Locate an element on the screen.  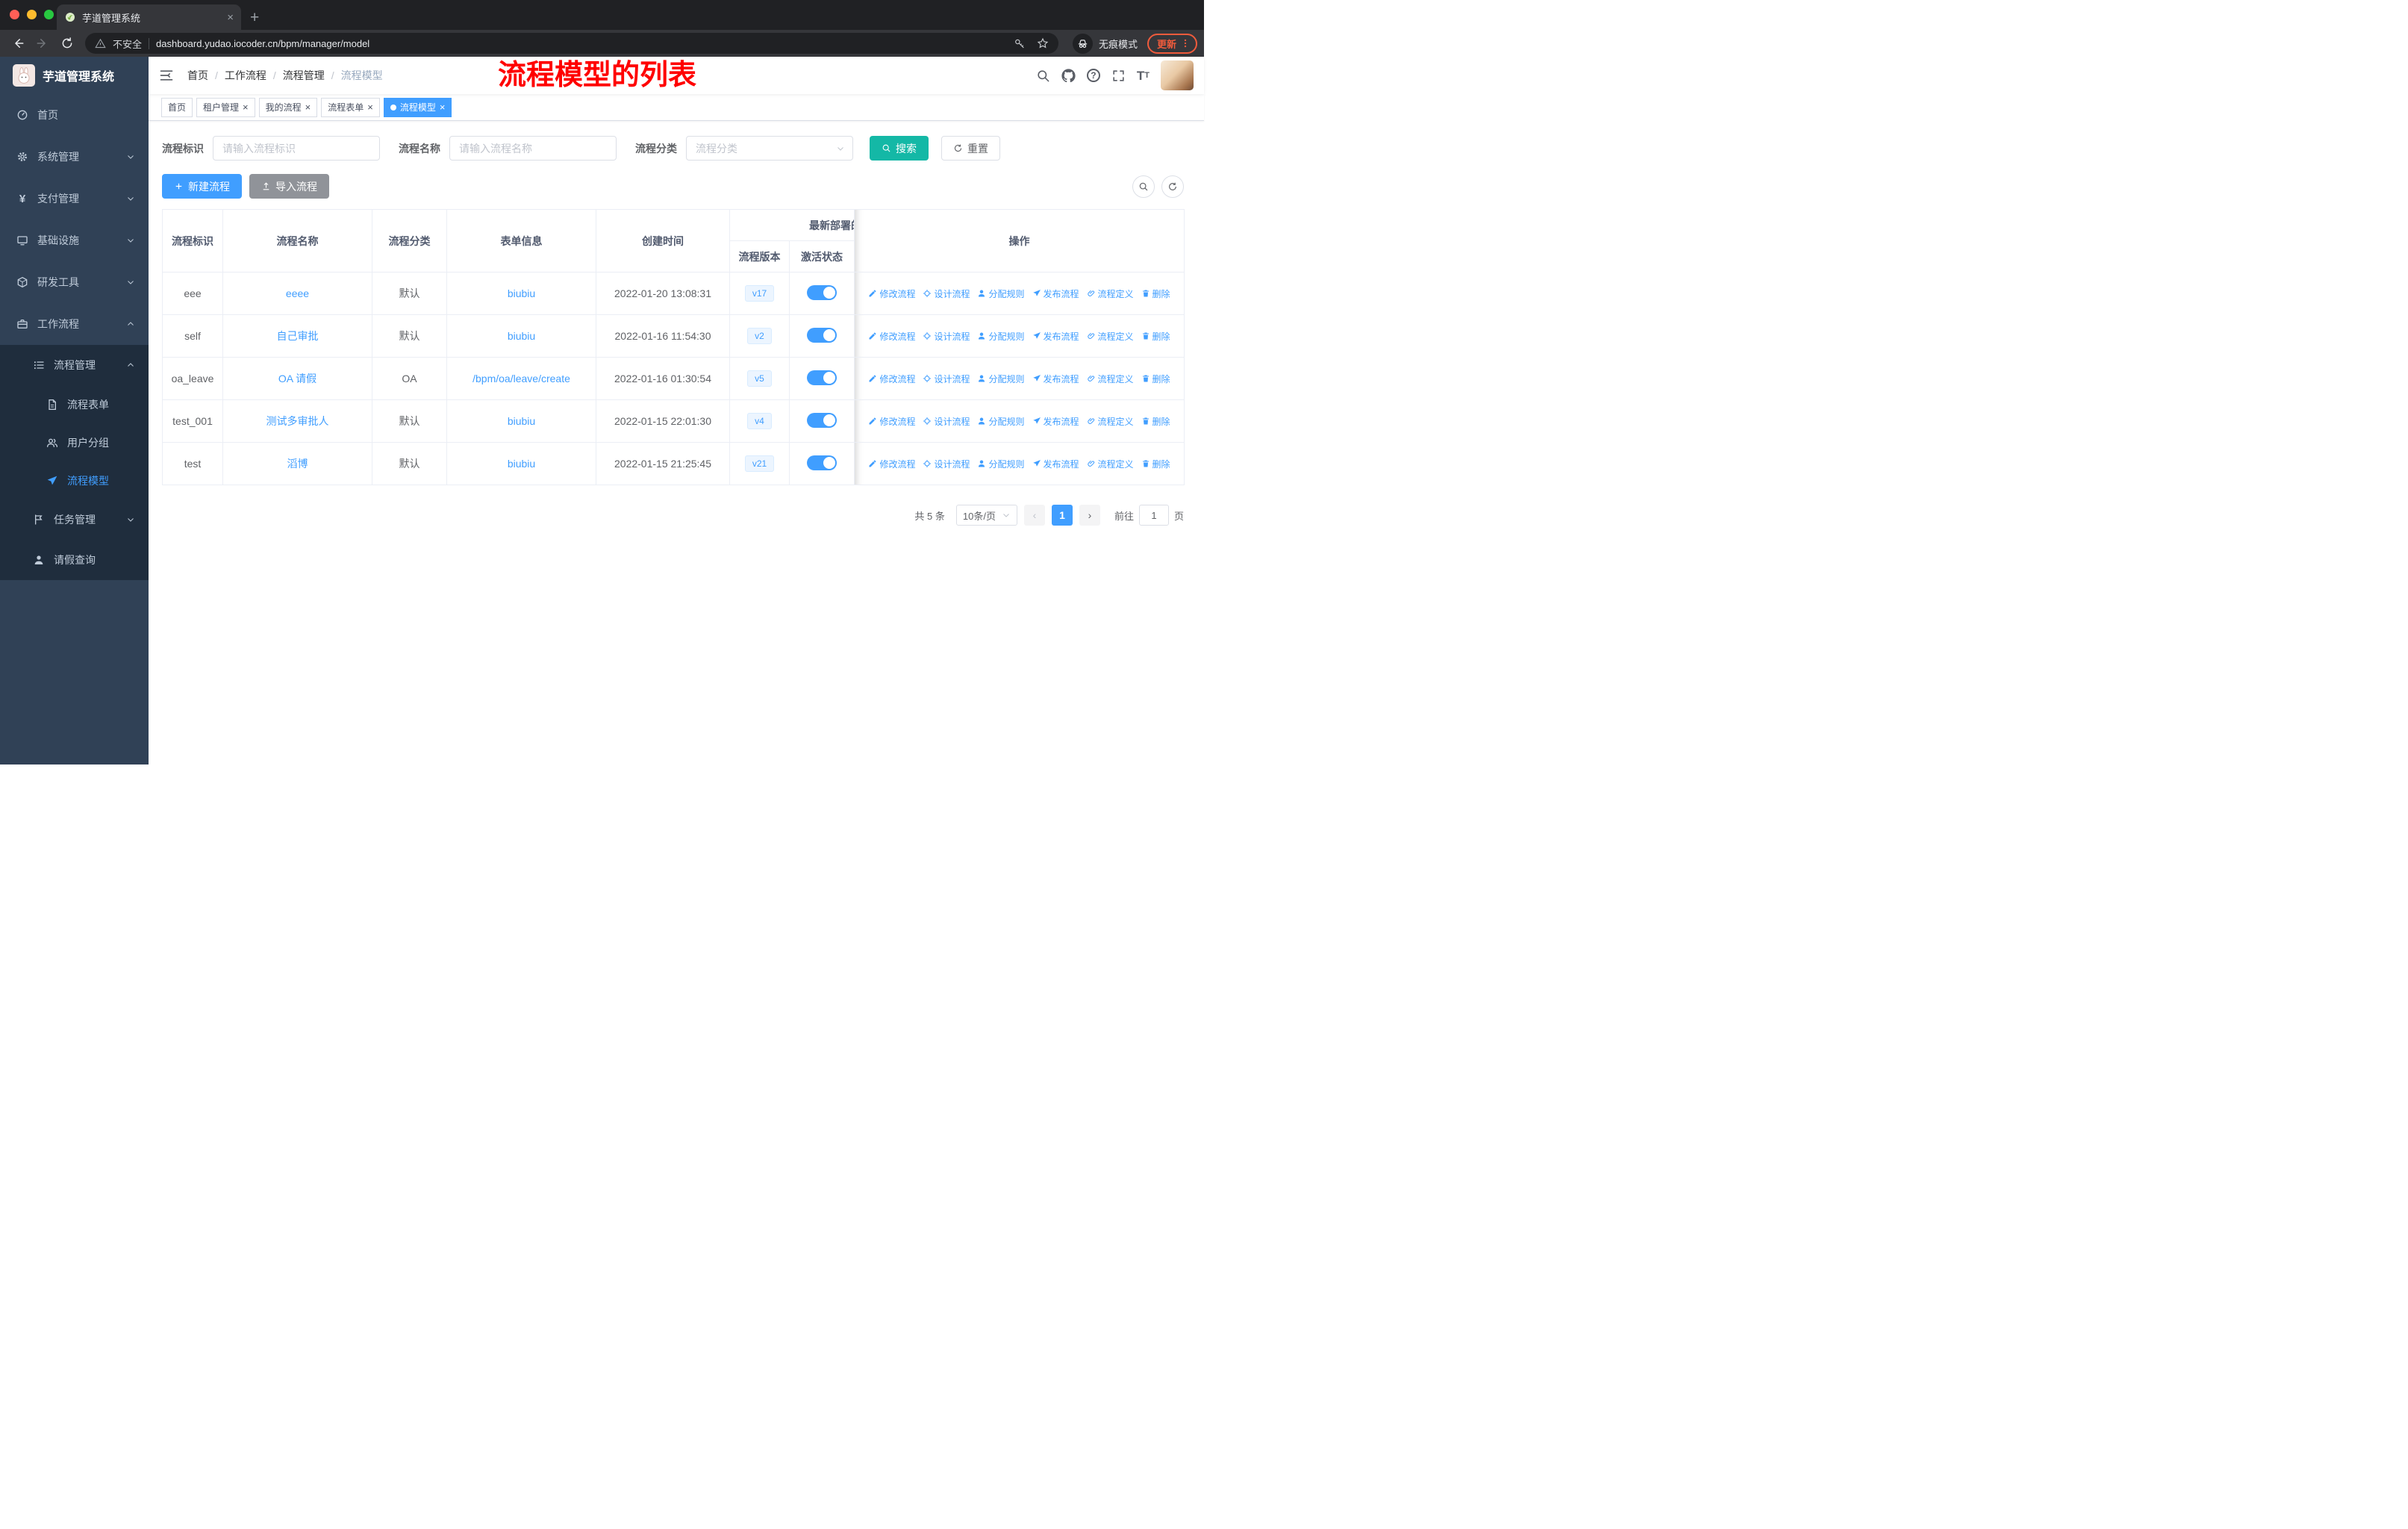
tab-close-button: × is located at coordinates (230, 17).